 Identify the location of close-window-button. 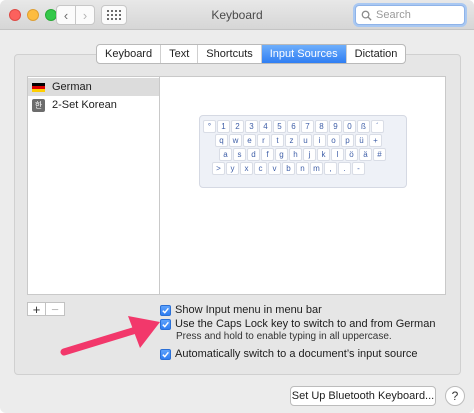
(15, 15).